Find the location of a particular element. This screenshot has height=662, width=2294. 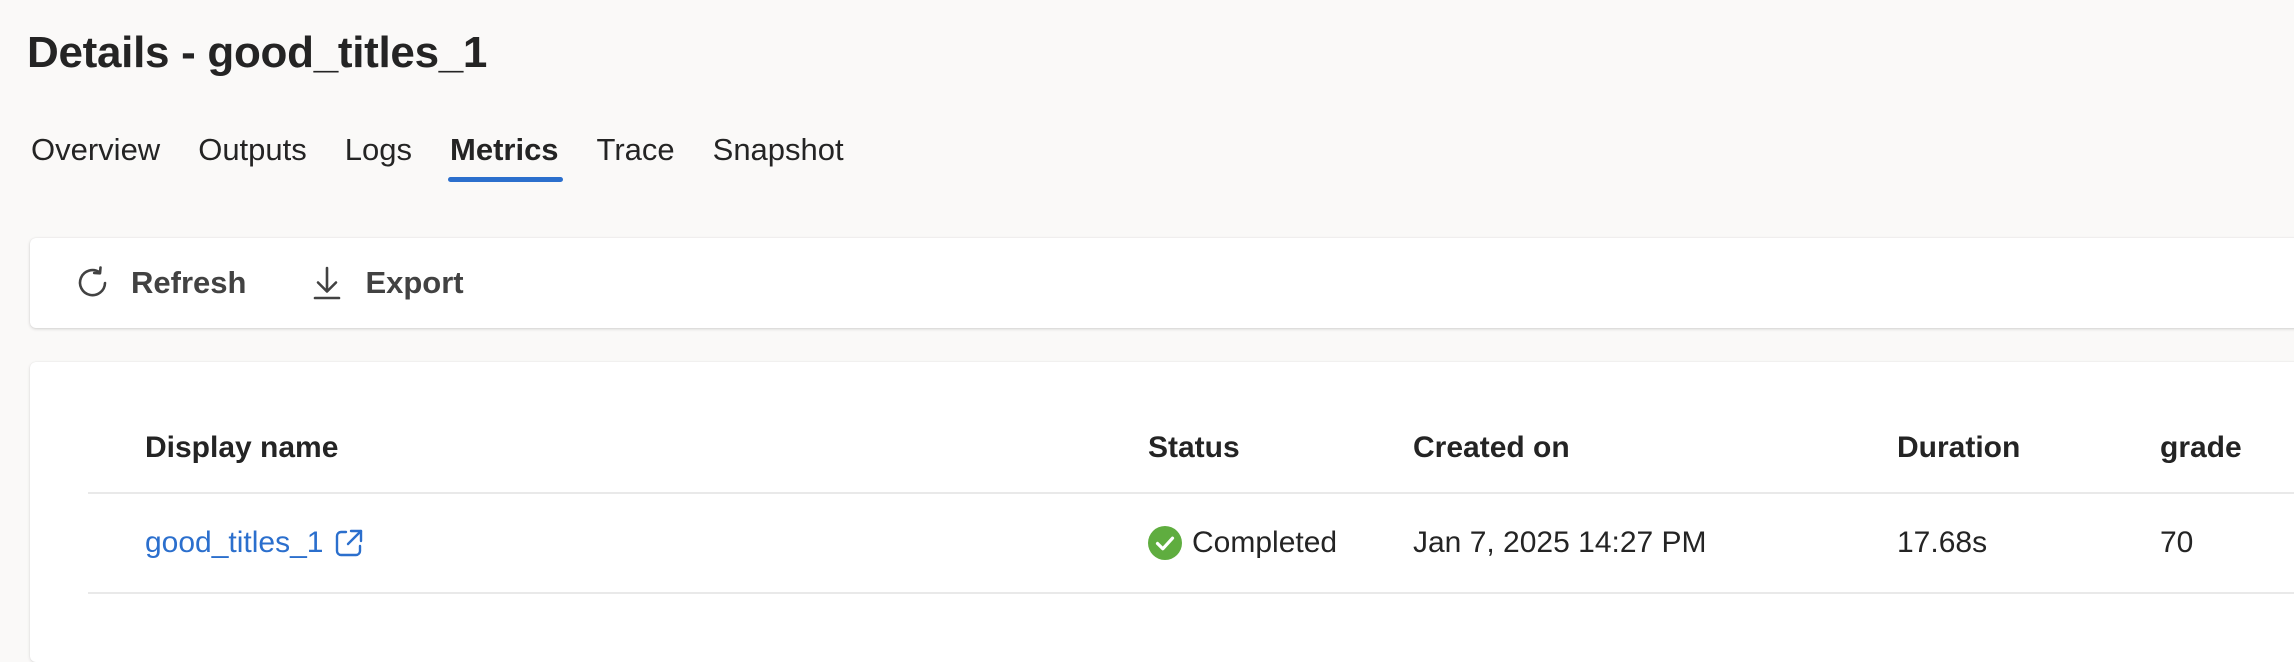

tab-metrics: Metrics is located at coordinates (505, 156).